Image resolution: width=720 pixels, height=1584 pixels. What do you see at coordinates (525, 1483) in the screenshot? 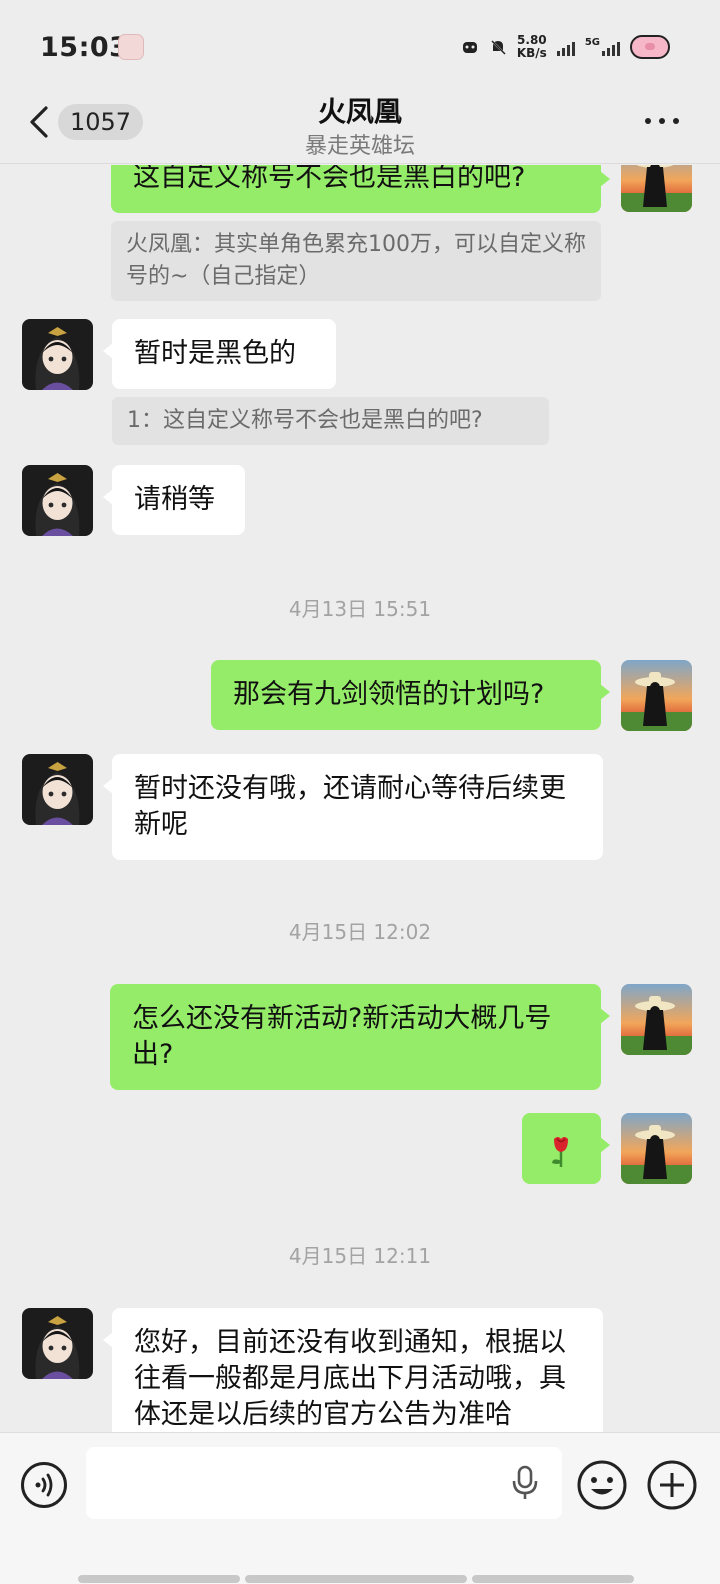
I see `mic-icon` at bounding box center [525, 1483].